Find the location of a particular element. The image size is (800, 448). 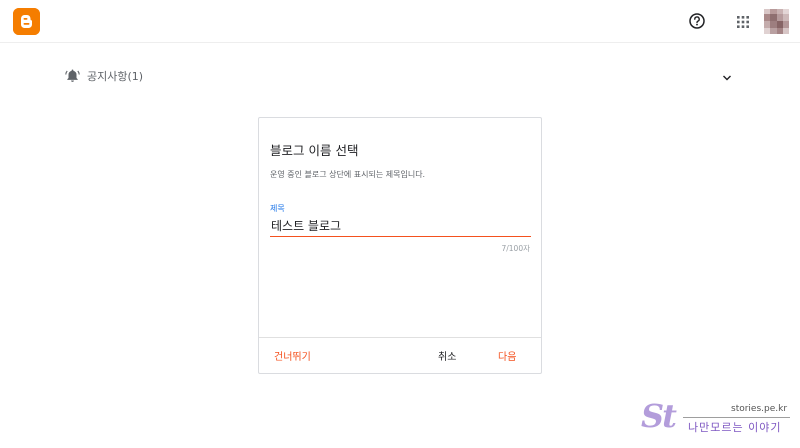

blog-title-input is located at coordinates (400, 227).